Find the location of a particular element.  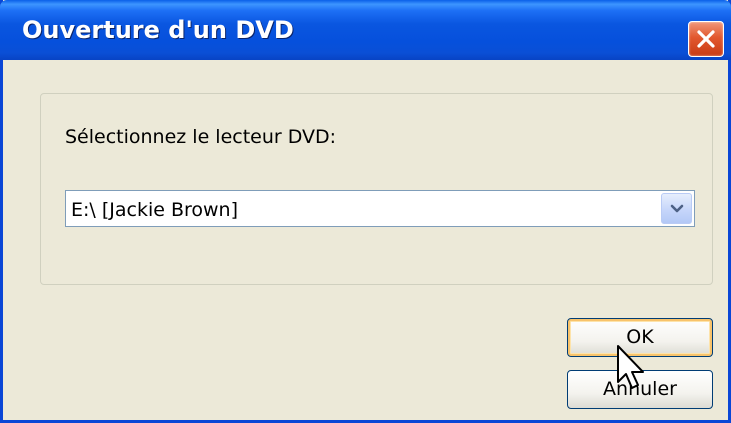

close-button is located at coordinates (706, 39).